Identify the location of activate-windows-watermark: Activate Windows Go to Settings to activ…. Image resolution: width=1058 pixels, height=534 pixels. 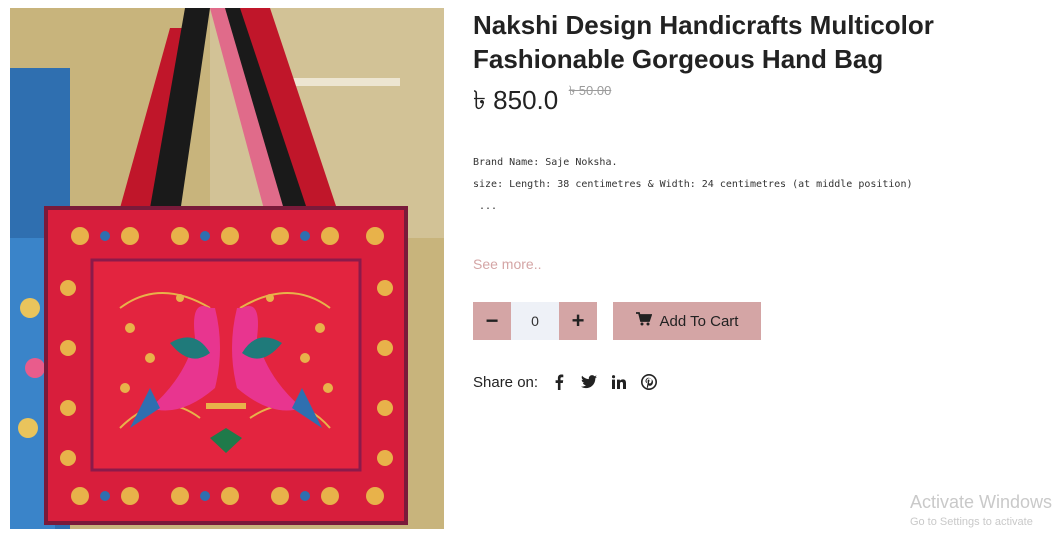
(981, 510).